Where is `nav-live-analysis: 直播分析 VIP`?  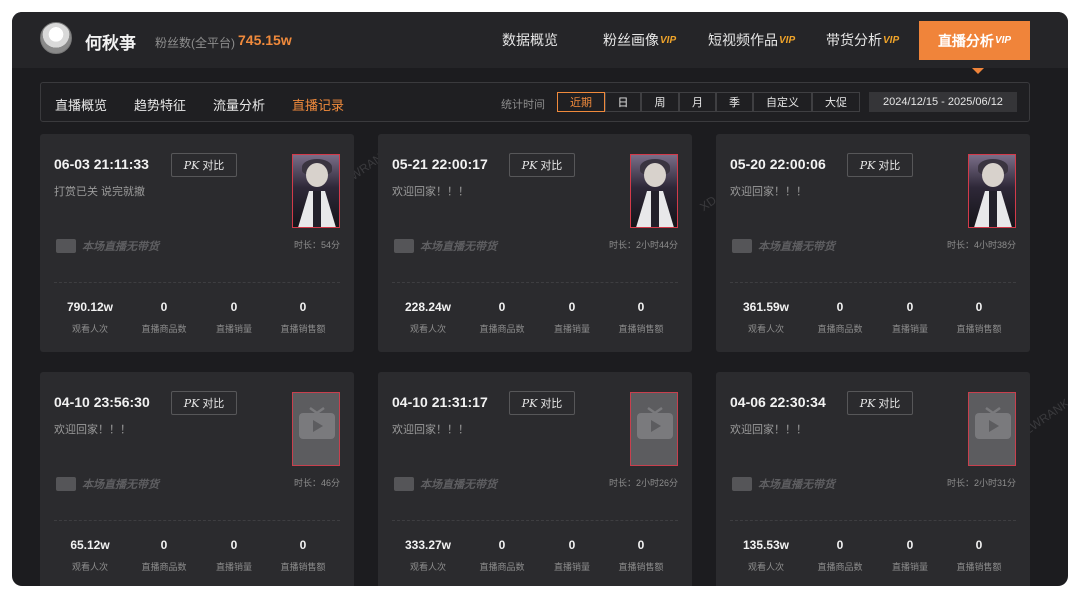 nav-live-analysis: 直播分析 VIP is located at coordinates (974, 40).